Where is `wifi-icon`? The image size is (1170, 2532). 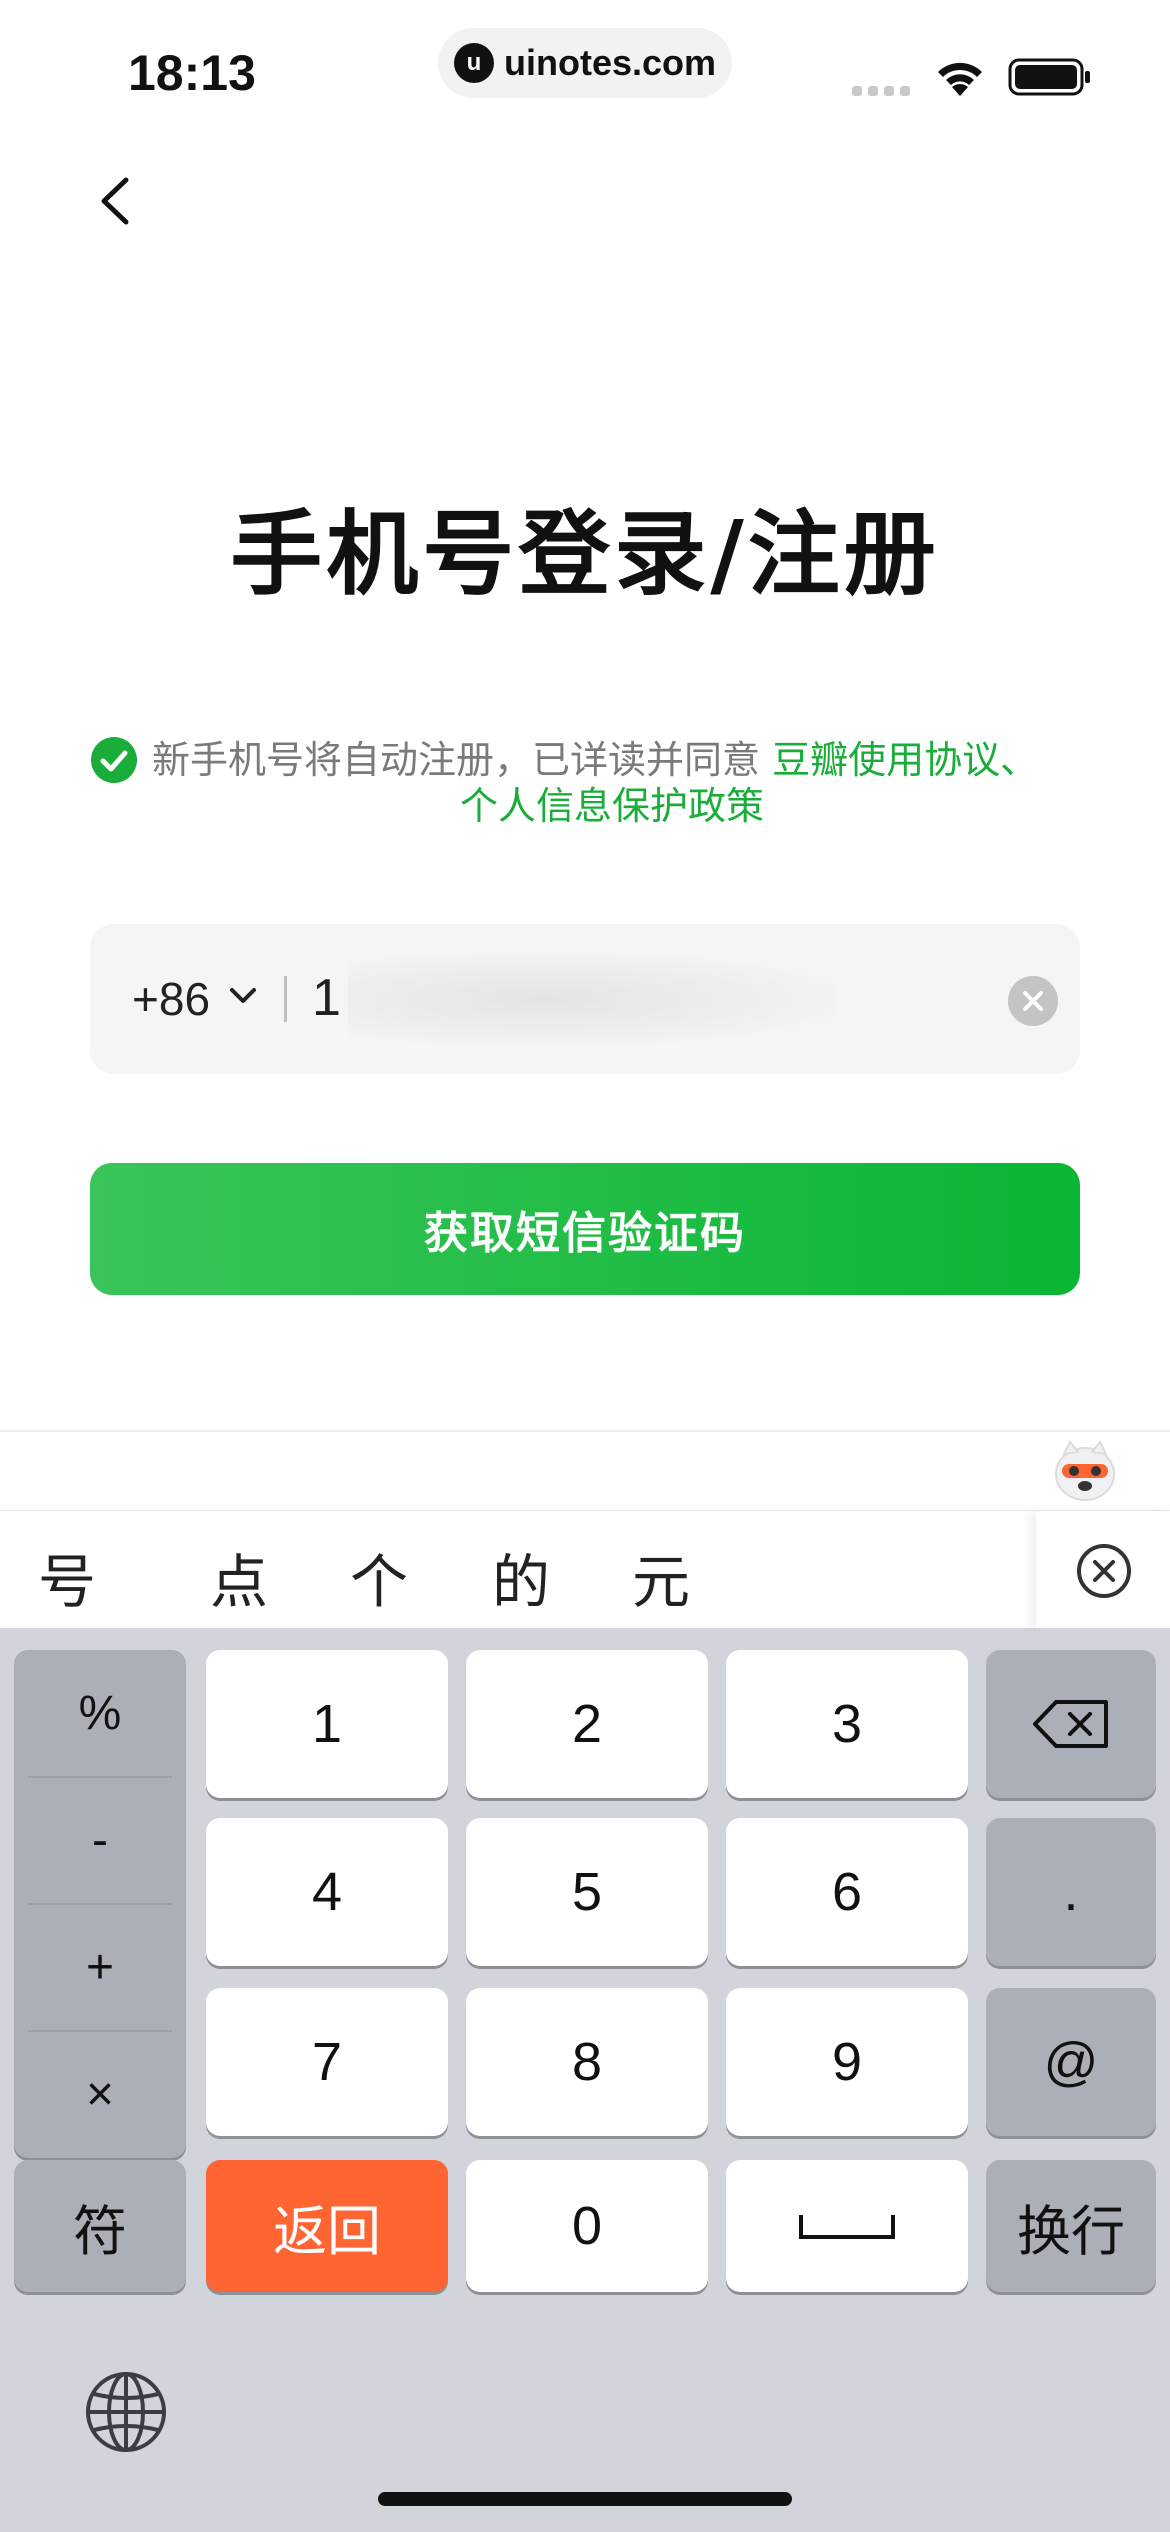 wifi-icon is located at coordinates (960, 79).